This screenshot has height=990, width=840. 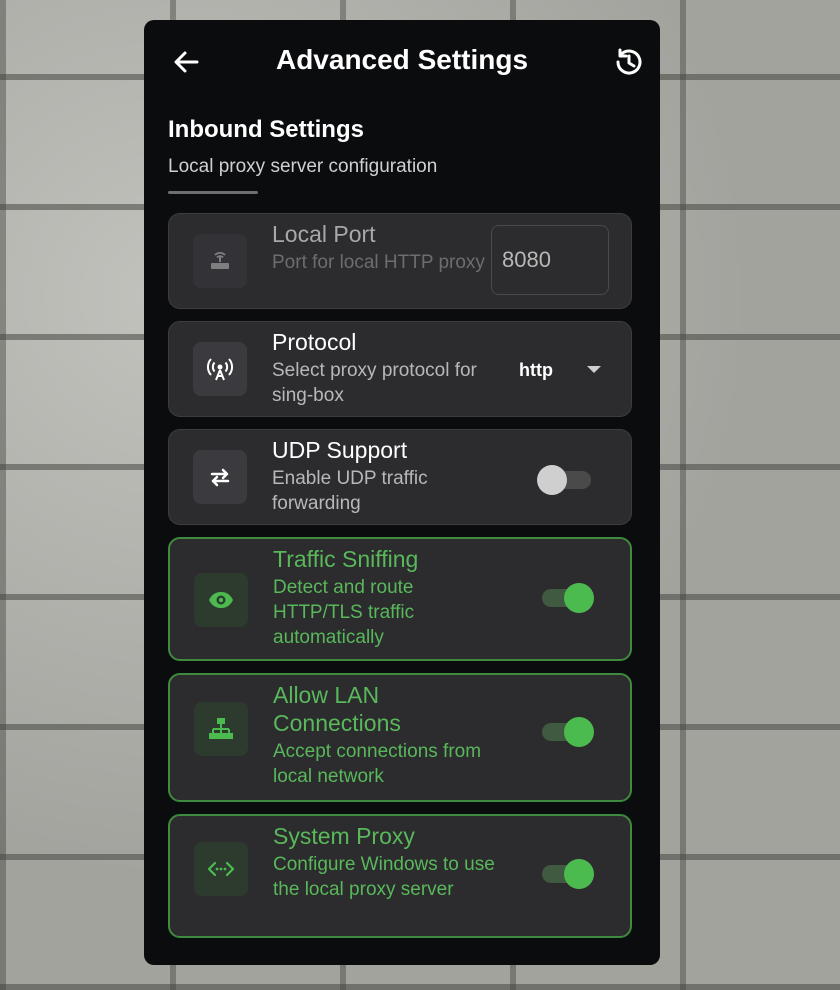 I want to click on udp-support-title: UDP Support, so click(x=340, y=450).